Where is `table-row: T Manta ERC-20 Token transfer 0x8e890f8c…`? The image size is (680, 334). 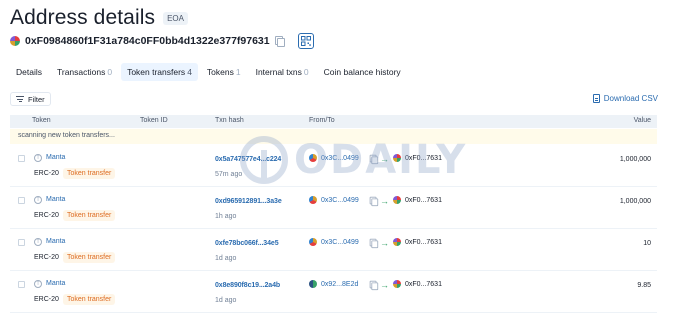
table-row: T Manta ERC-20 Token transfer 0x8e890f8c… is located at coordinates (333, 292).